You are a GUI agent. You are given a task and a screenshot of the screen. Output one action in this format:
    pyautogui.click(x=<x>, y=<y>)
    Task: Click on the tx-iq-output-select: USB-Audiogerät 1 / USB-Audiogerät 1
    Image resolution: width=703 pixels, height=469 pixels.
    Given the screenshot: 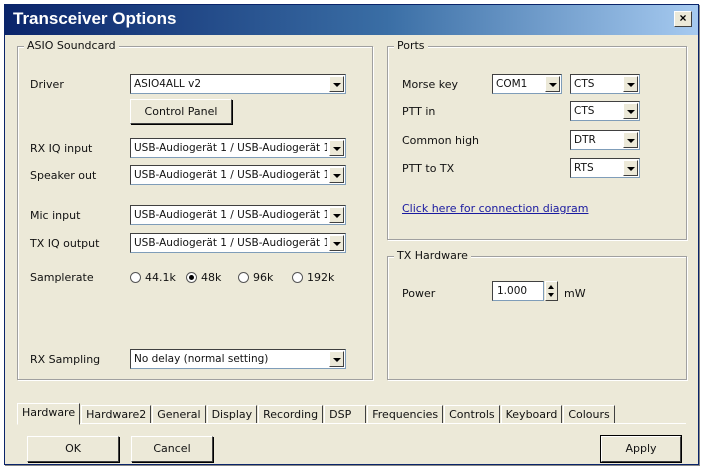 What is the action you would take?
    pyautogui.click(x=238, y=243)
    